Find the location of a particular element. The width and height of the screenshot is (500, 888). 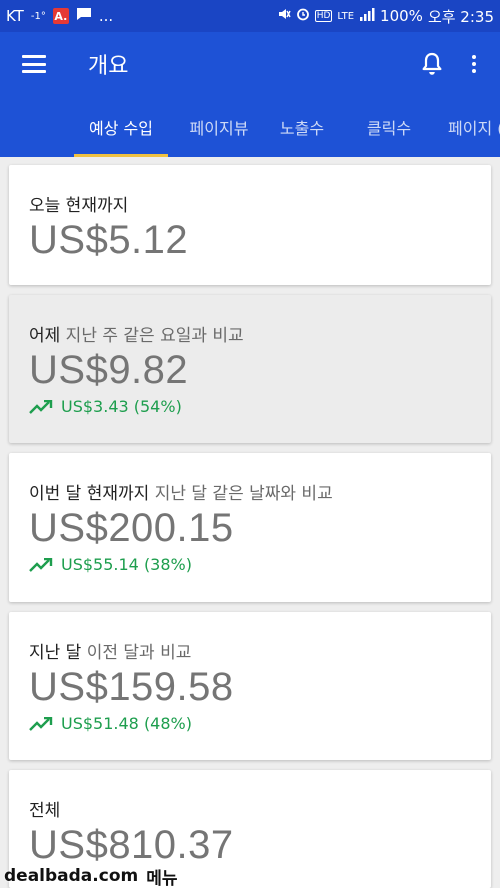

app-bar: 개요 예상 수입 페이지뷰 노출수 클릭수 페이지 ( is located at coordinates (250, 94).